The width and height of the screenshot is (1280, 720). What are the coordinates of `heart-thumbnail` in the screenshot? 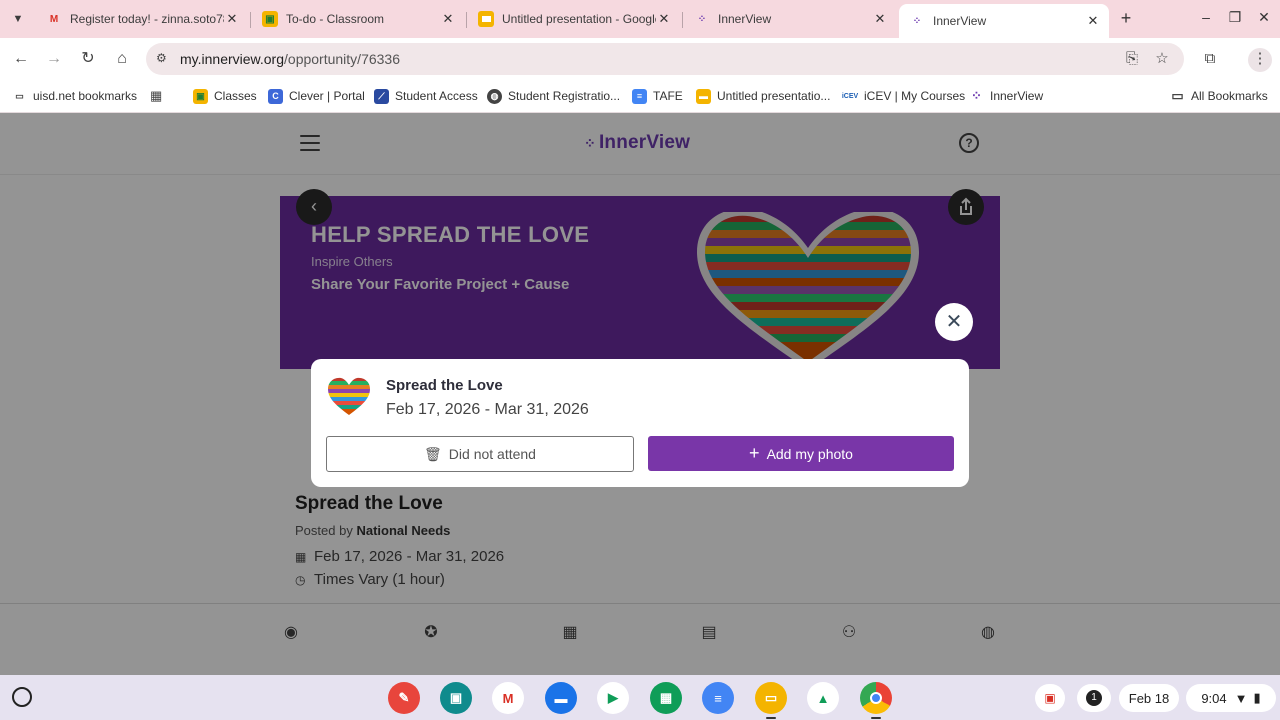 It's located at (349, 396).